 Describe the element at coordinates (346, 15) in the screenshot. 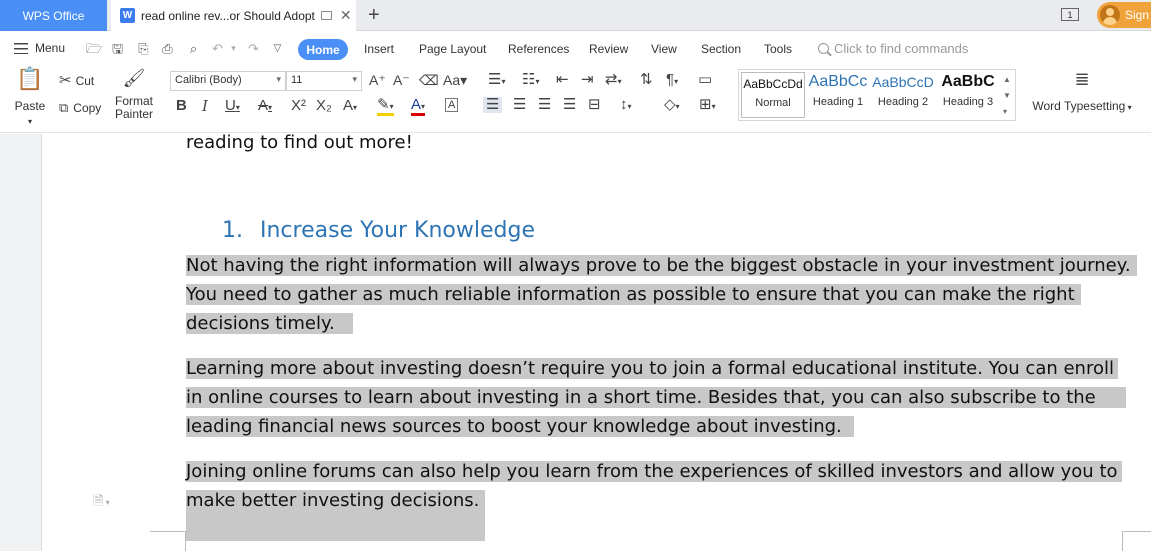

I see `close-tab-icon: ✕` at that location.